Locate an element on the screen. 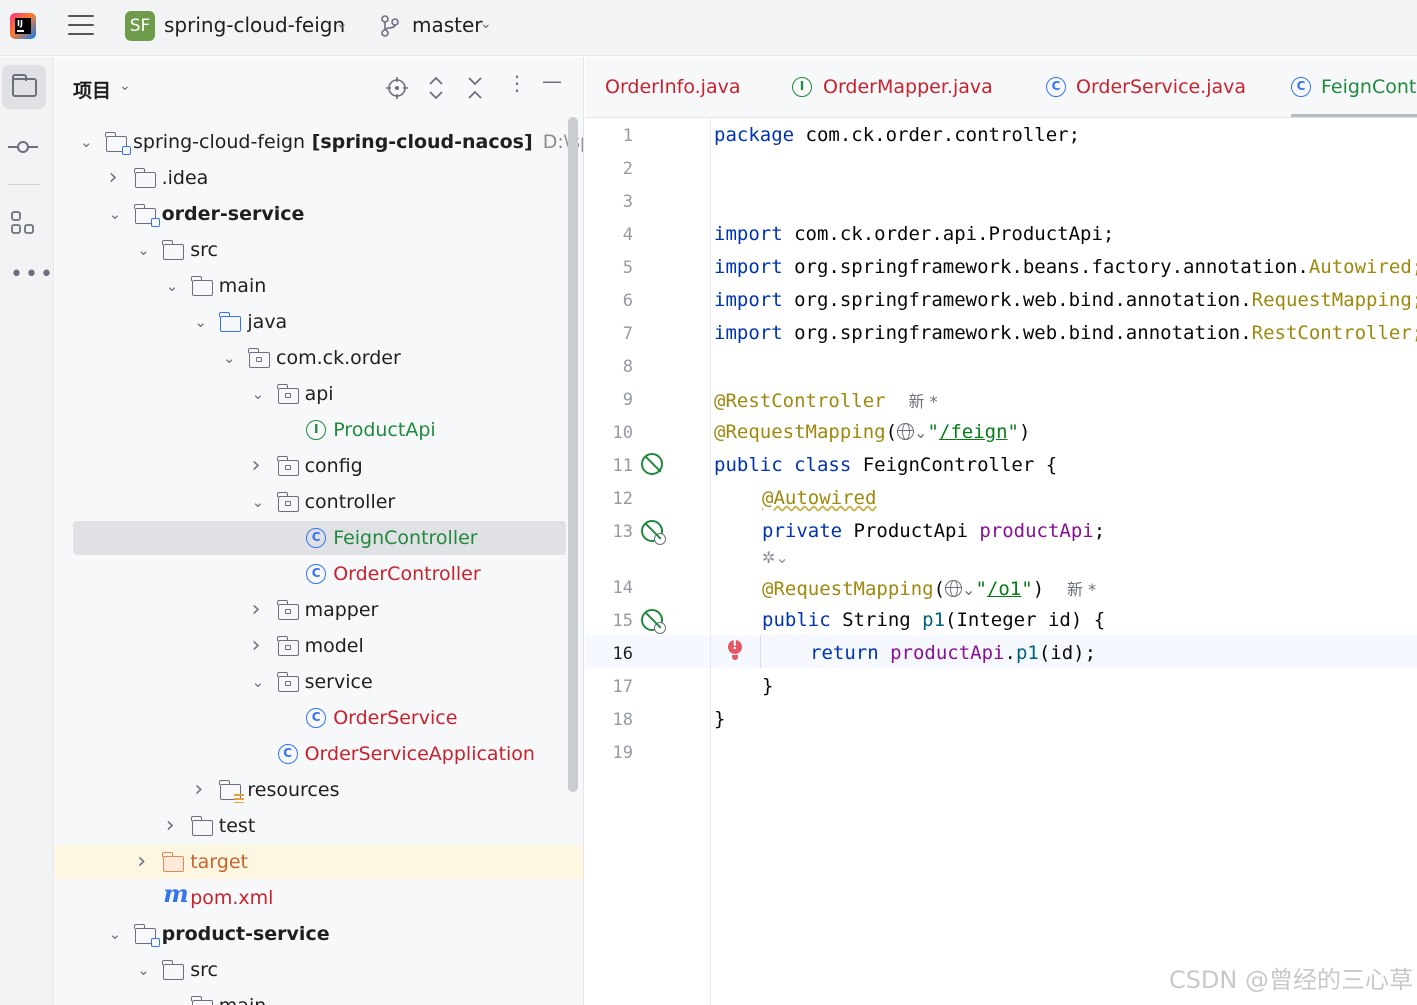  tab-feigncontroller: C FeignController.java is located at coordinates (1354, 87).